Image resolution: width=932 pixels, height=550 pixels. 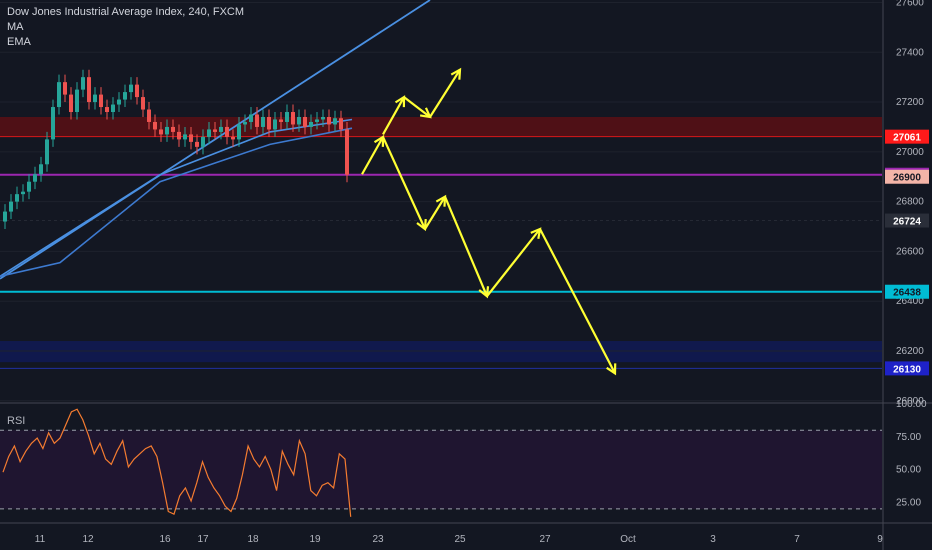 I want to click on price-tick-label: 26800, so click(x=910, y=202).